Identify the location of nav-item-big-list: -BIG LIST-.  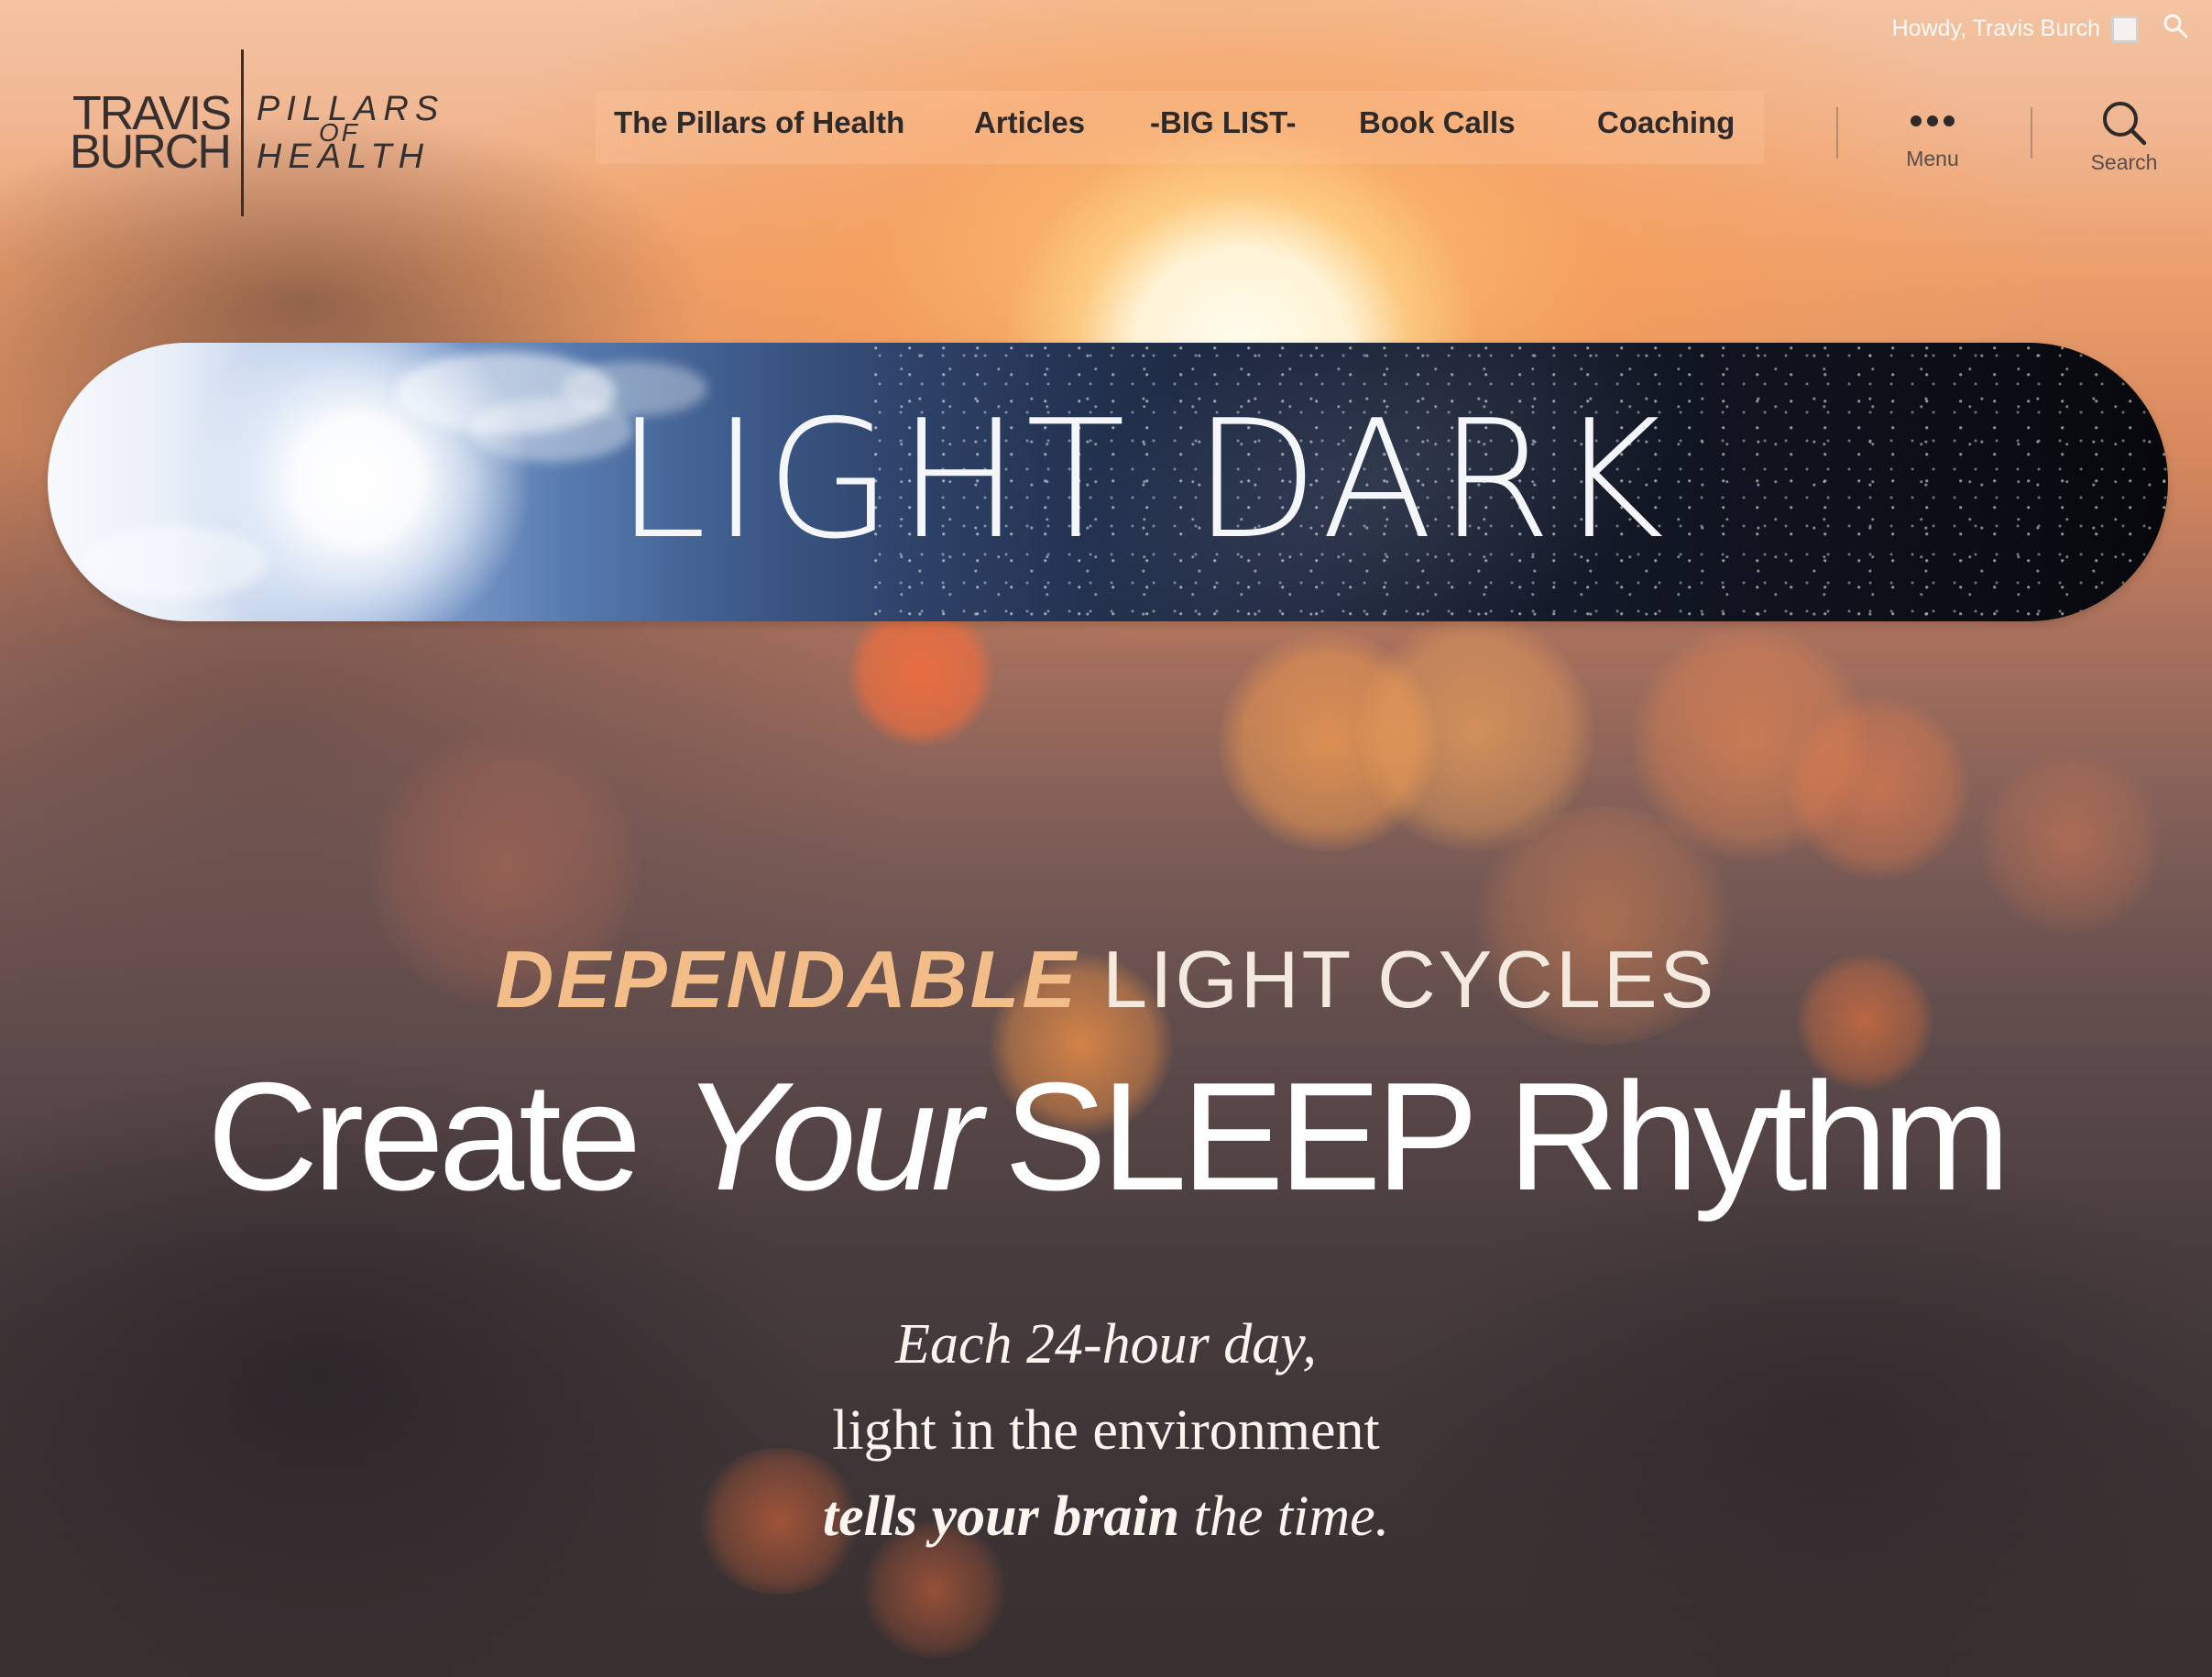
(1223, 122).